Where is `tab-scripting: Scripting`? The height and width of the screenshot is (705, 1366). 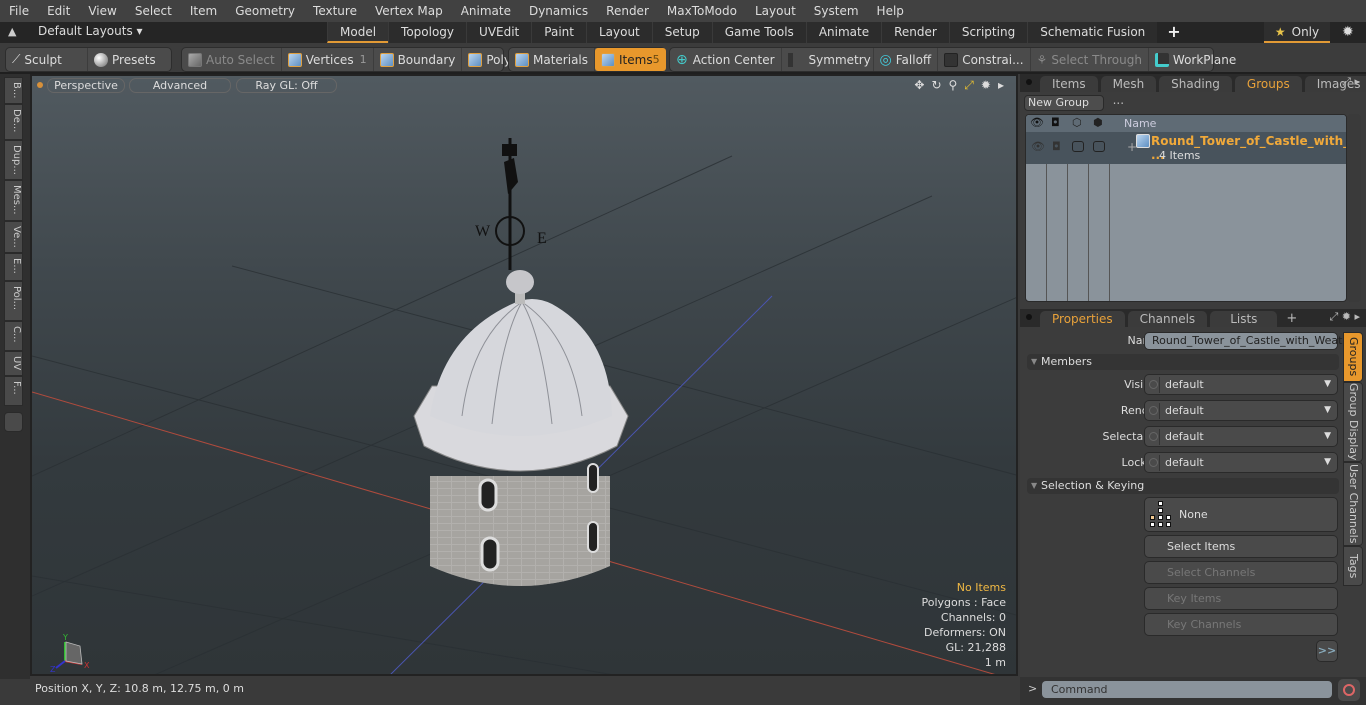
tab-scripting: Scripting is located at coordinates (988, 32).